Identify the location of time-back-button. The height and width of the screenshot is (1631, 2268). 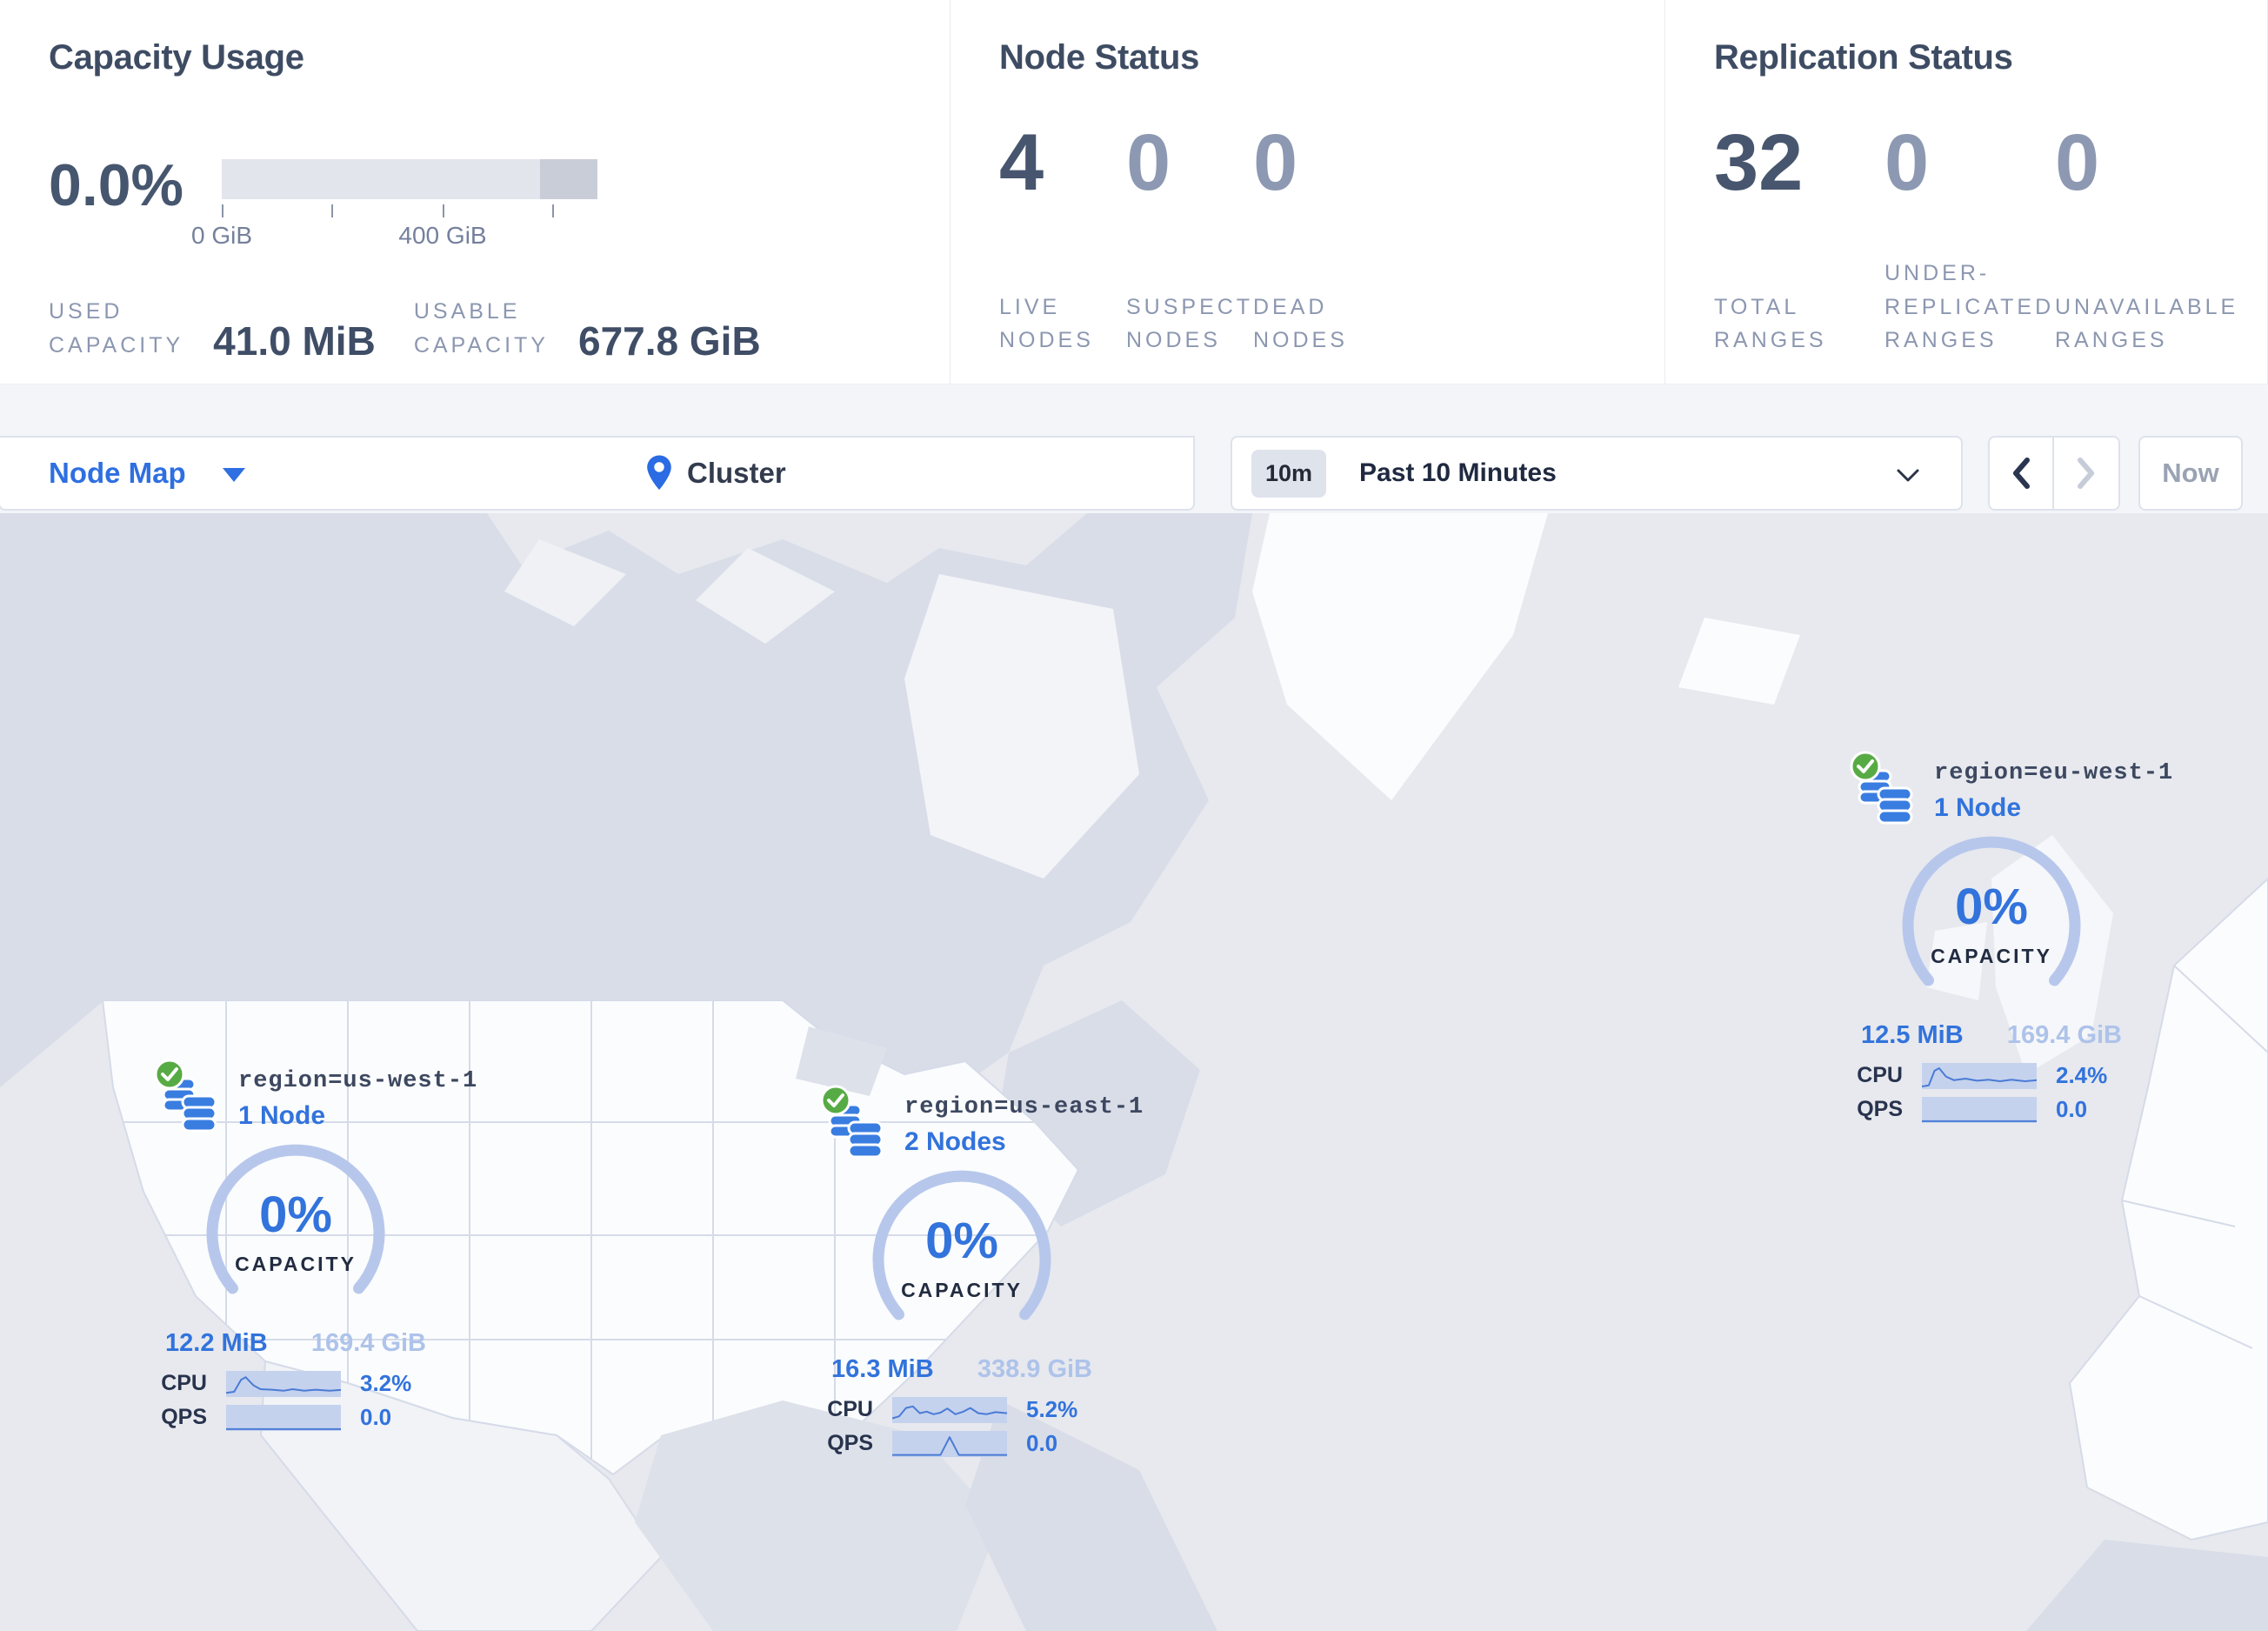
(2022, 473).